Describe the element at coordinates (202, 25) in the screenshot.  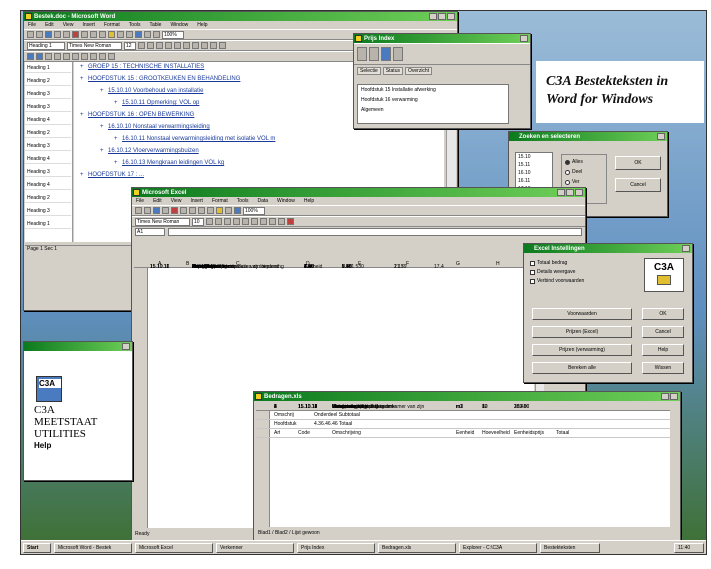
I see `word-menu-item: Help` at that location.